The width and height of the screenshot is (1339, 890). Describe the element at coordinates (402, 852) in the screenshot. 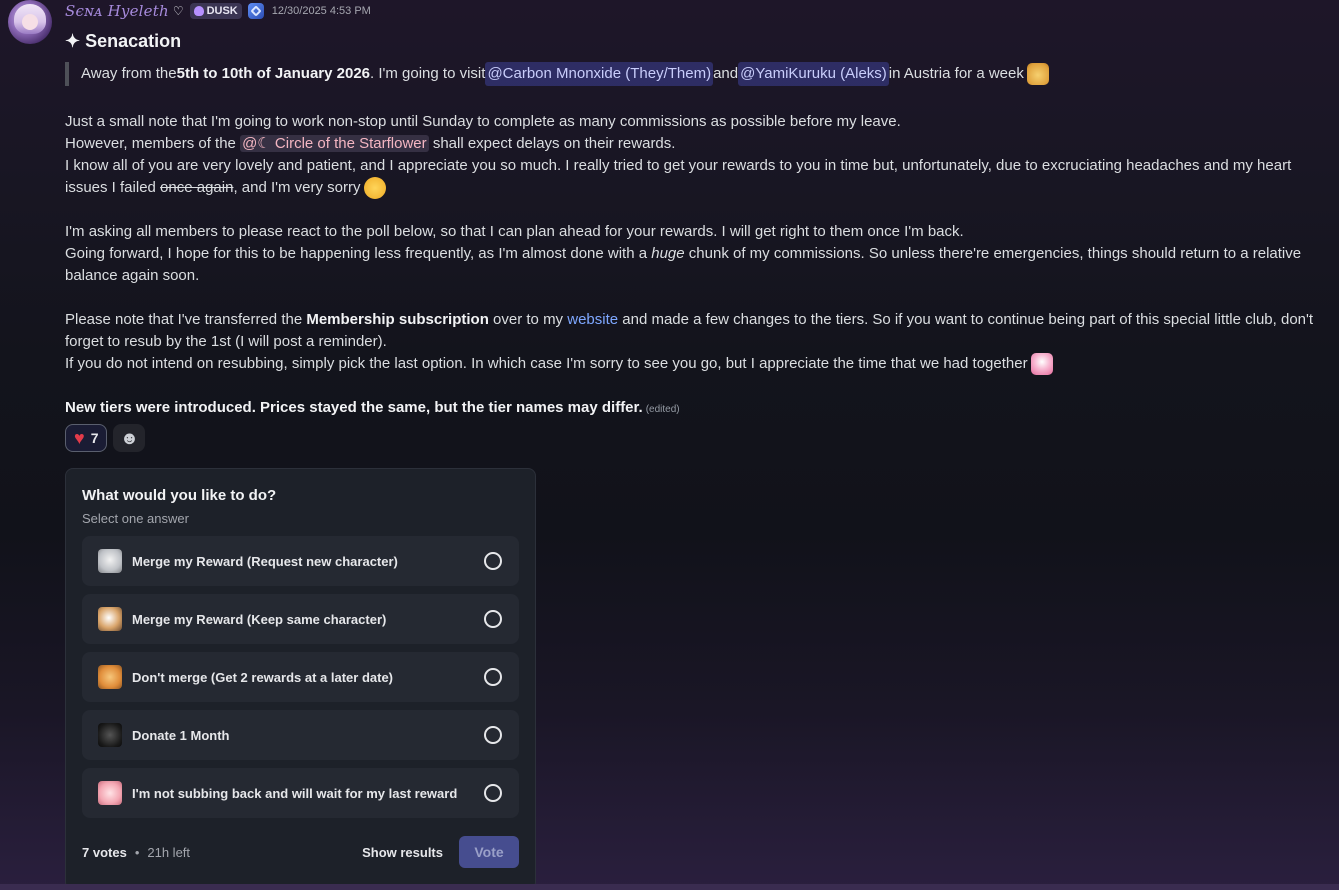

I see `show-results-button: Show results` at that location.